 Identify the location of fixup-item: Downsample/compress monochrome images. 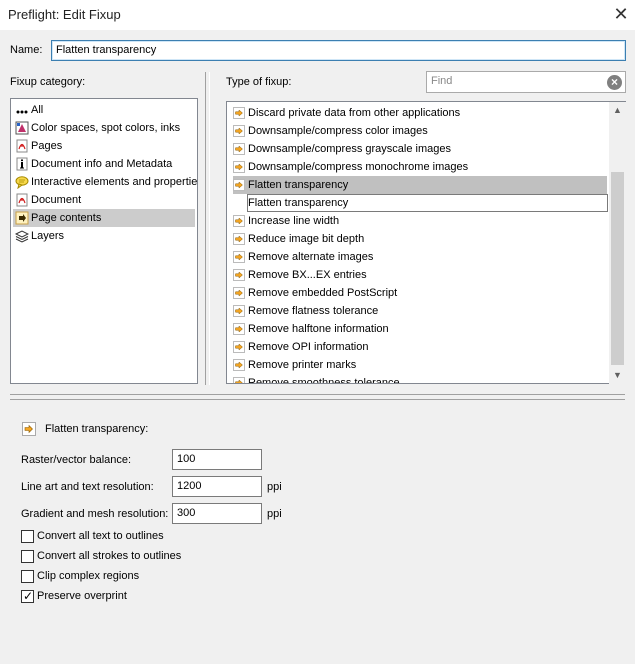
(420, 167).